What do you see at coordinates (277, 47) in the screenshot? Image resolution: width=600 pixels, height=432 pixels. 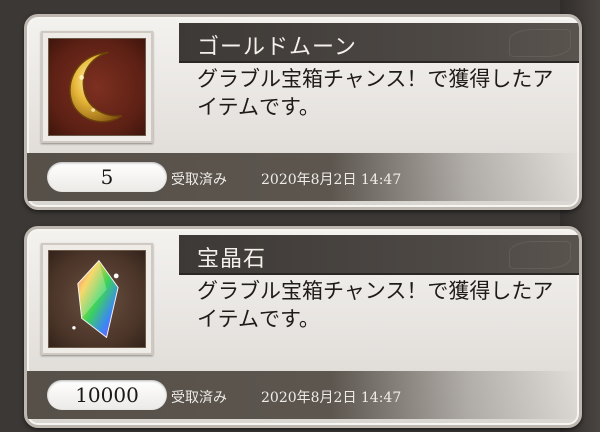 I see `item-name: ゴールドムーン` at bounding box center [277, 47].